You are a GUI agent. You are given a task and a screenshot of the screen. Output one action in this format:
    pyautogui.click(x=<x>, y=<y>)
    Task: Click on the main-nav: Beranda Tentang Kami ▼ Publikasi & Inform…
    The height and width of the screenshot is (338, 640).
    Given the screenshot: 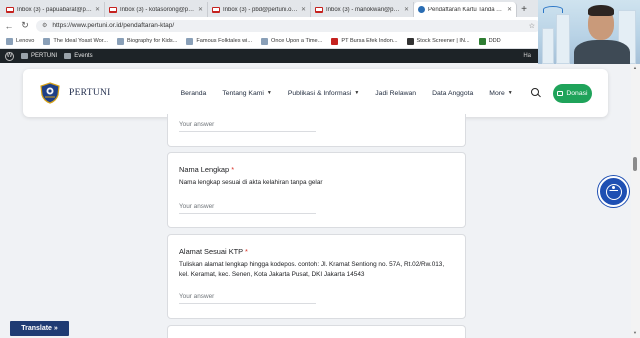 What is the action you would take?
    pyautogui.click(x=347, y=93)
    